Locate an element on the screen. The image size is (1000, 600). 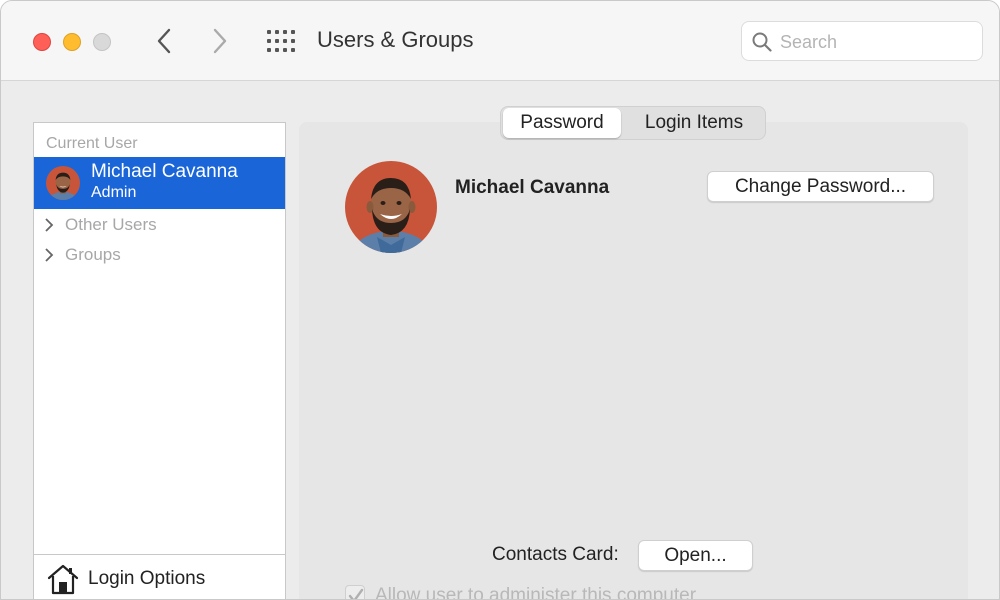
tab-login-items: Login Items is located at coordinates (694, 123).